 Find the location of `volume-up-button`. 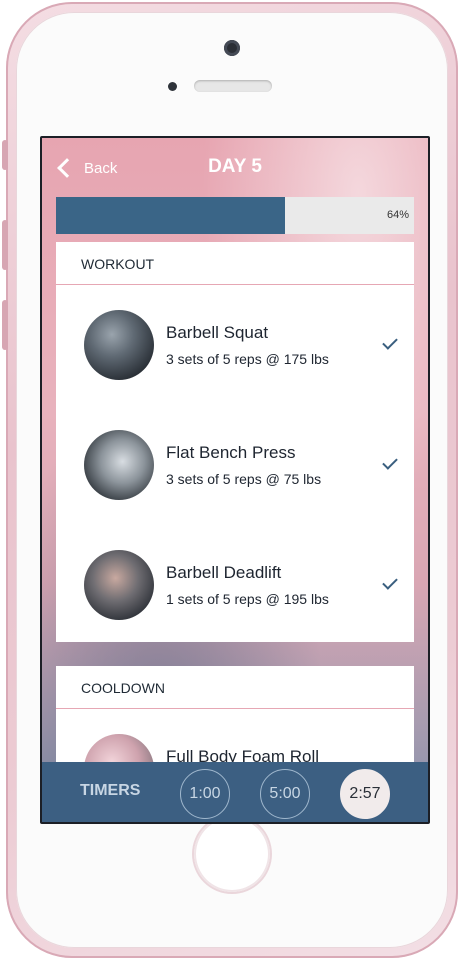

volume-up-button is located at coordinates (5, 245).